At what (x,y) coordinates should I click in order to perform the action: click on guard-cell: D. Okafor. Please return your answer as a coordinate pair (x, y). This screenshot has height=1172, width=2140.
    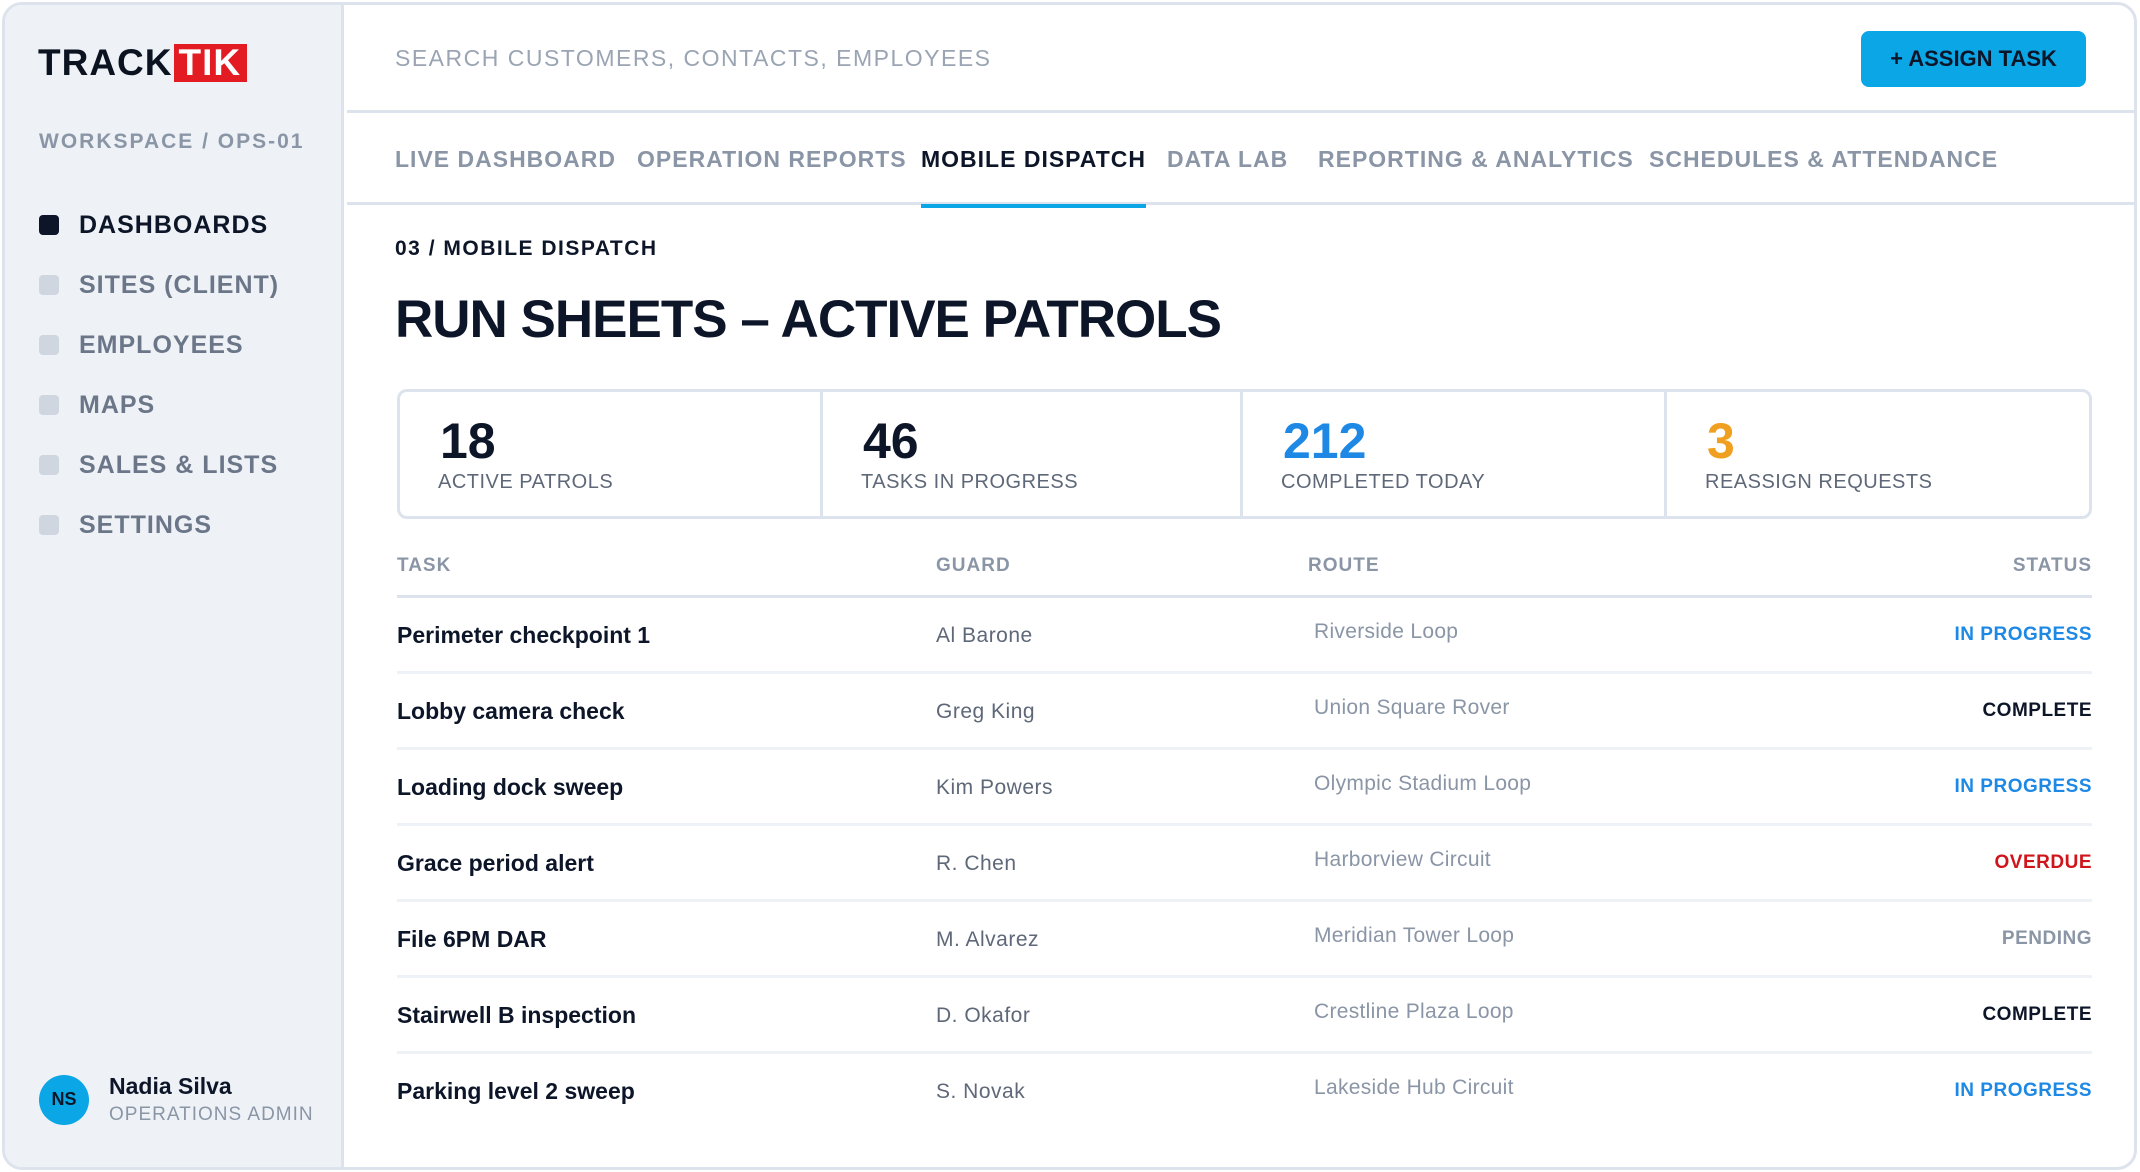
    Looking at the image, I should click on (983, 1015).